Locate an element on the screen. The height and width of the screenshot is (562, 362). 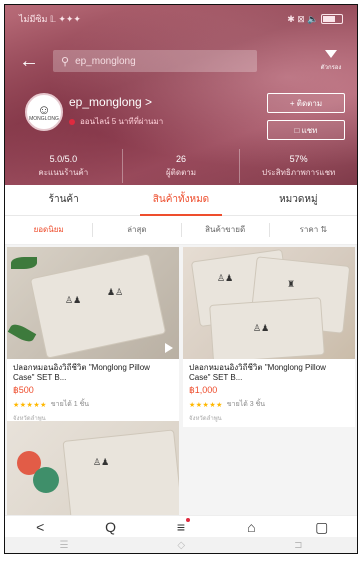
status-bar: ไม่มีซิม 𝕃 ✦✦✦ ✱ ⊠ 🔈 is located at coordinates (181, 19).